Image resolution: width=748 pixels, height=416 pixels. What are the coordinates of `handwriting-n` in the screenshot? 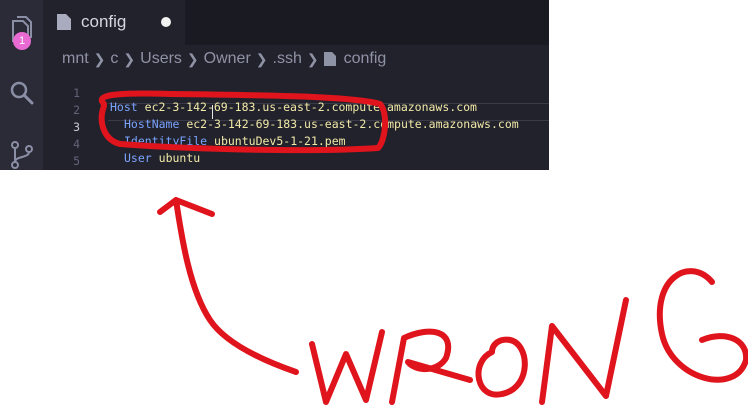 It's located at (584, 351).